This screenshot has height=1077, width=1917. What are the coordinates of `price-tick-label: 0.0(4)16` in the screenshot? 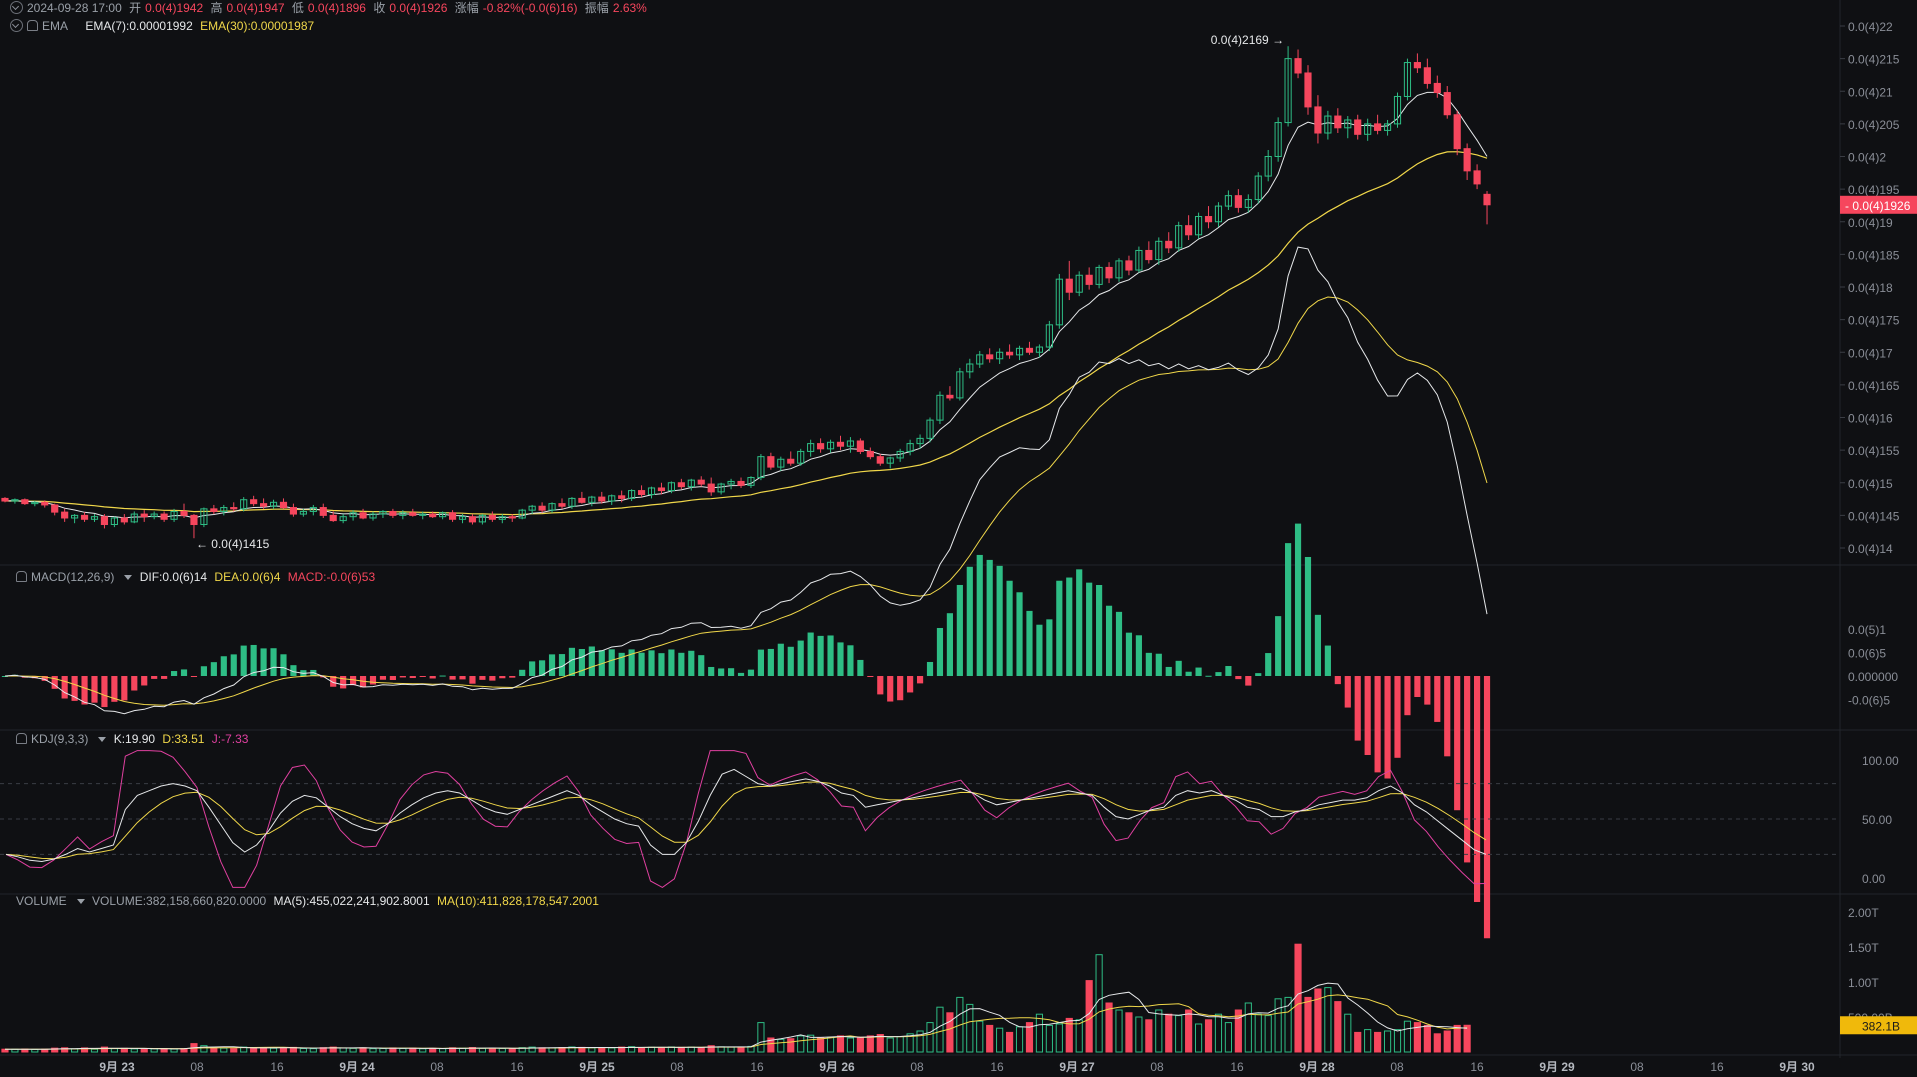 It's located at (1870, 419).